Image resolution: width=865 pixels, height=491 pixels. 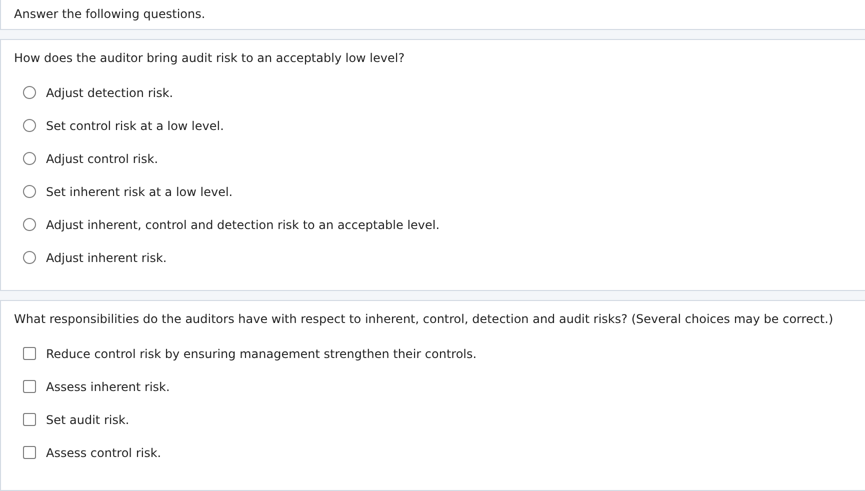 I want to click on option-label: Set inherent risk at a low level., so click(x=139, y=192).